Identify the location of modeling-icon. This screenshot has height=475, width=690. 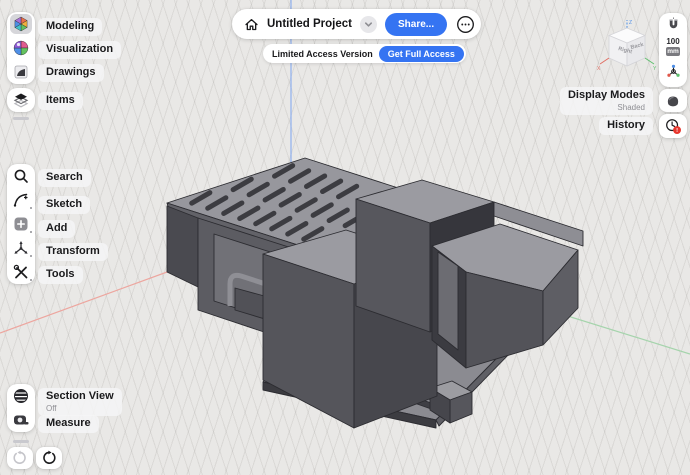
(21, 24).